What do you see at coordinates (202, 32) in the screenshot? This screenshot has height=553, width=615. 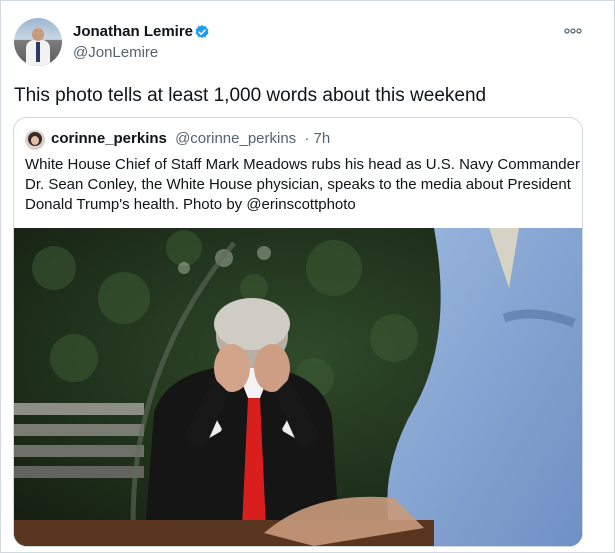 I see `verified-badge-icon` at bounding box center [202, 32].